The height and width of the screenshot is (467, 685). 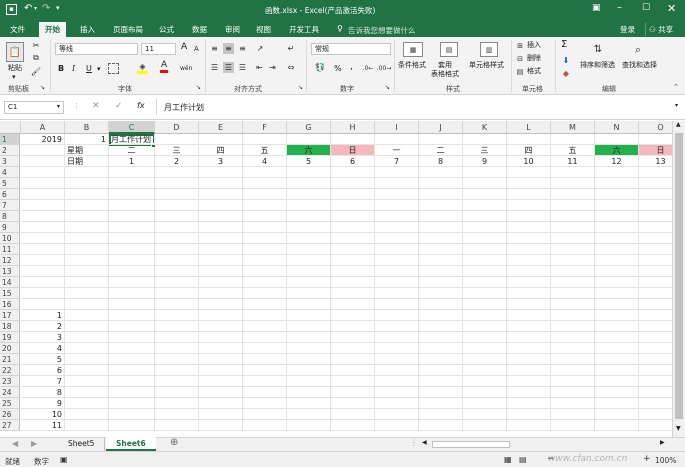 What do you see at coordinates (177, 139) in the screenshot?
I see `cell-d1` at bounding box center [177, 139].